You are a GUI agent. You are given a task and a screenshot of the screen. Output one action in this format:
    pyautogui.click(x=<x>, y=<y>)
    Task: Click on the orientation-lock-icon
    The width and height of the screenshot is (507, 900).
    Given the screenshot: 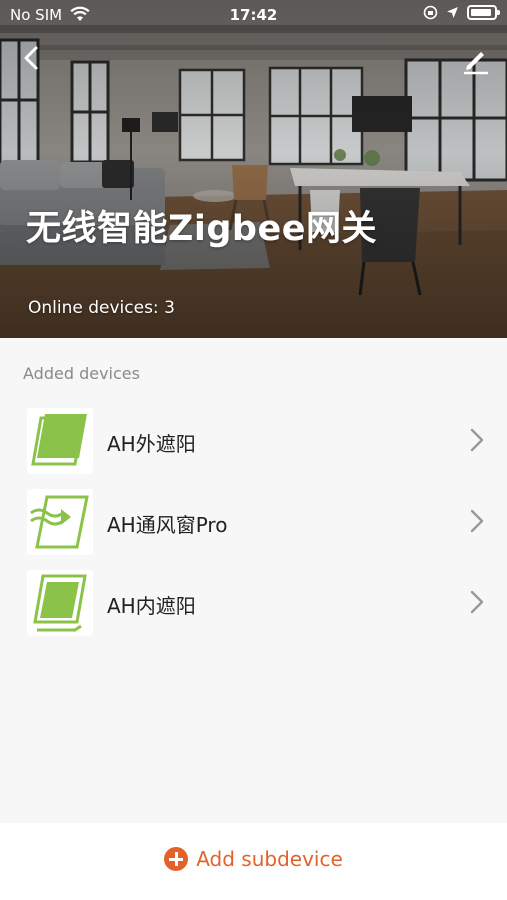 What is the action you would take?
    pyautogui.click(x=430, y=12)
    